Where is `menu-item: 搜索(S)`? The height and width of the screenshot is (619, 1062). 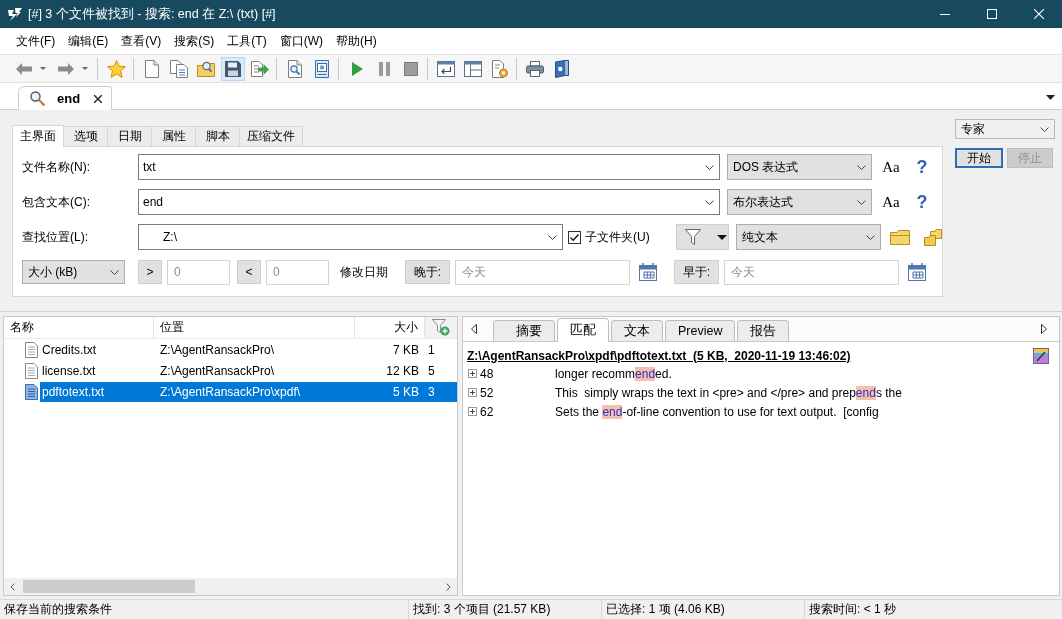 menu-item: 搜索(S) is located at coordinates (194, 41).